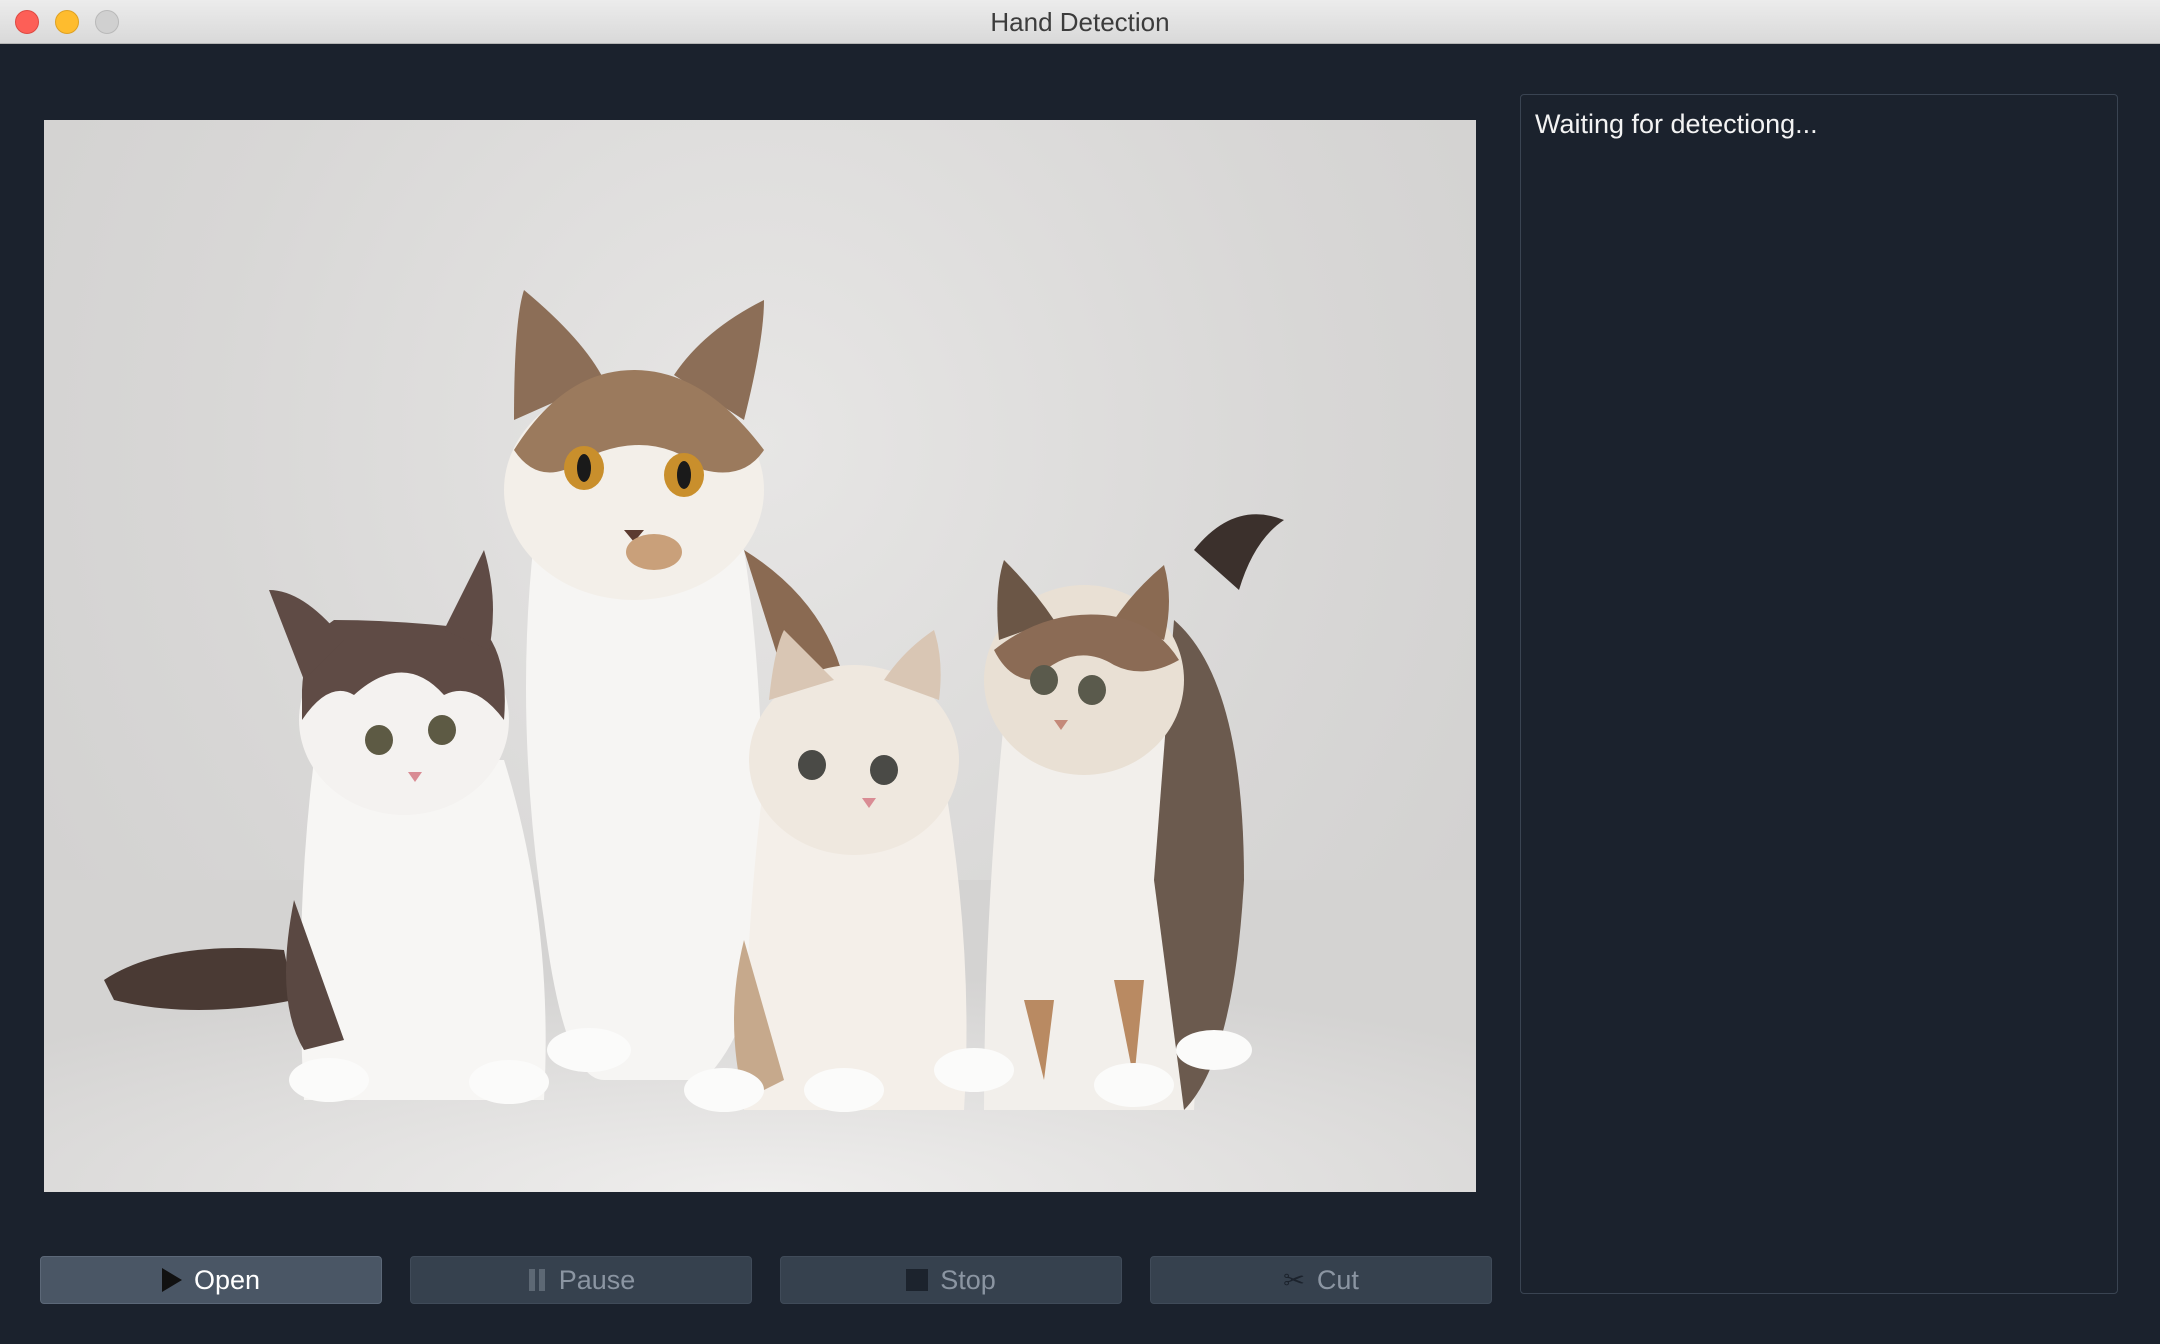 This screenshot has height=1344, width=2160. I want to click on open-button-label: Open, so click(227, 1279).